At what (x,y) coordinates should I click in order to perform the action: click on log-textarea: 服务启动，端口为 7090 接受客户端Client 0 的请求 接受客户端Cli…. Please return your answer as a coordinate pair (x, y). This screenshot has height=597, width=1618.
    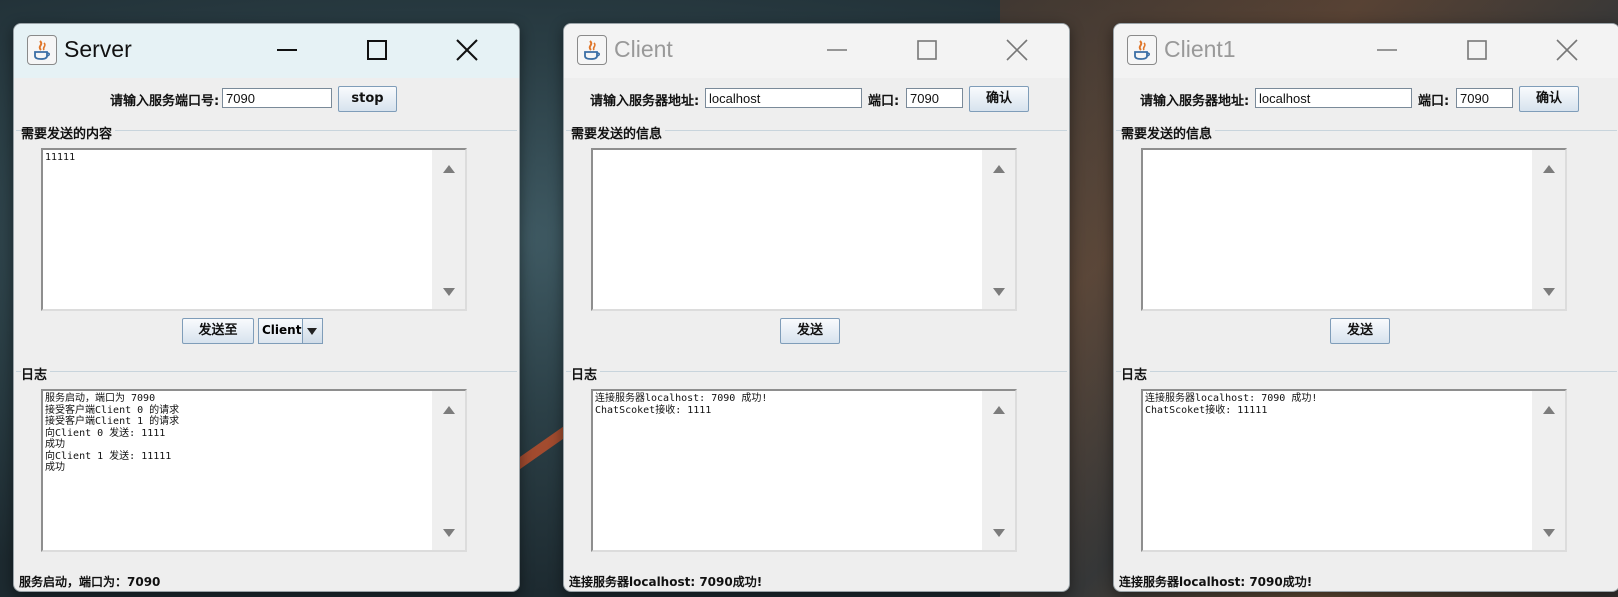
    Looking at the image, I should click on (254, 470).